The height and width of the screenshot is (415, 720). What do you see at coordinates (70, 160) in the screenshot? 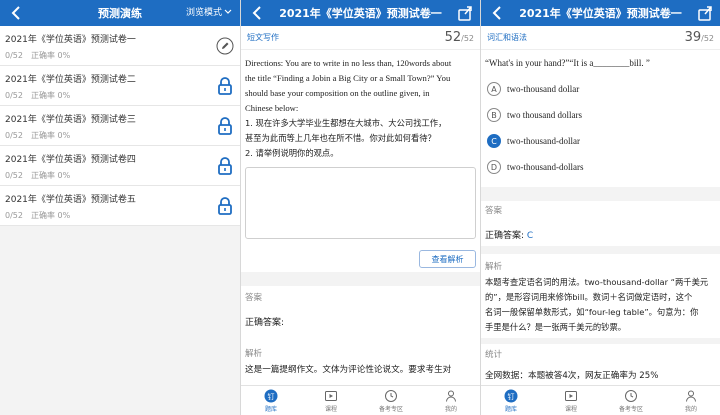
I see `paper-title: 2021年《学位英语》预测试卷四` at bounding box center [70, 160].